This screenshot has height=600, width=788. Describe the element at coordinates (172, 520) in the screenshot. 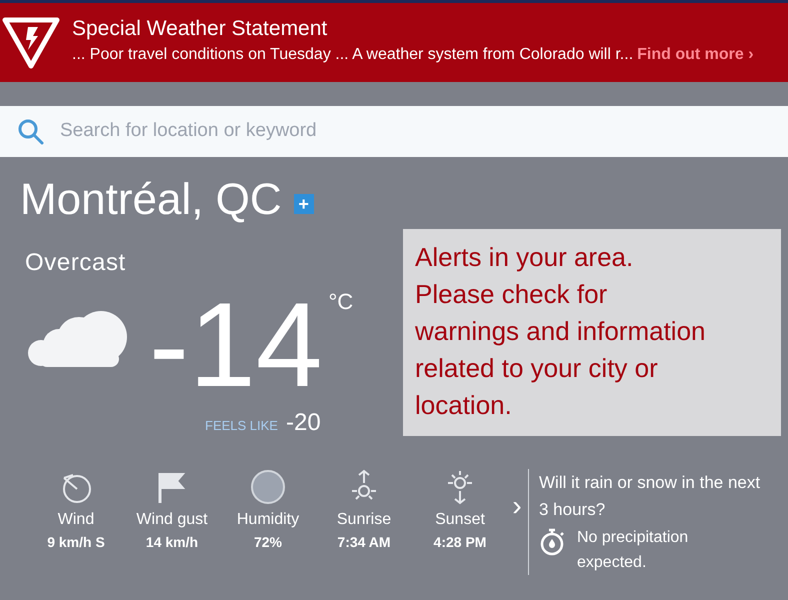

I see `metric-label: Wind gust` at that location.